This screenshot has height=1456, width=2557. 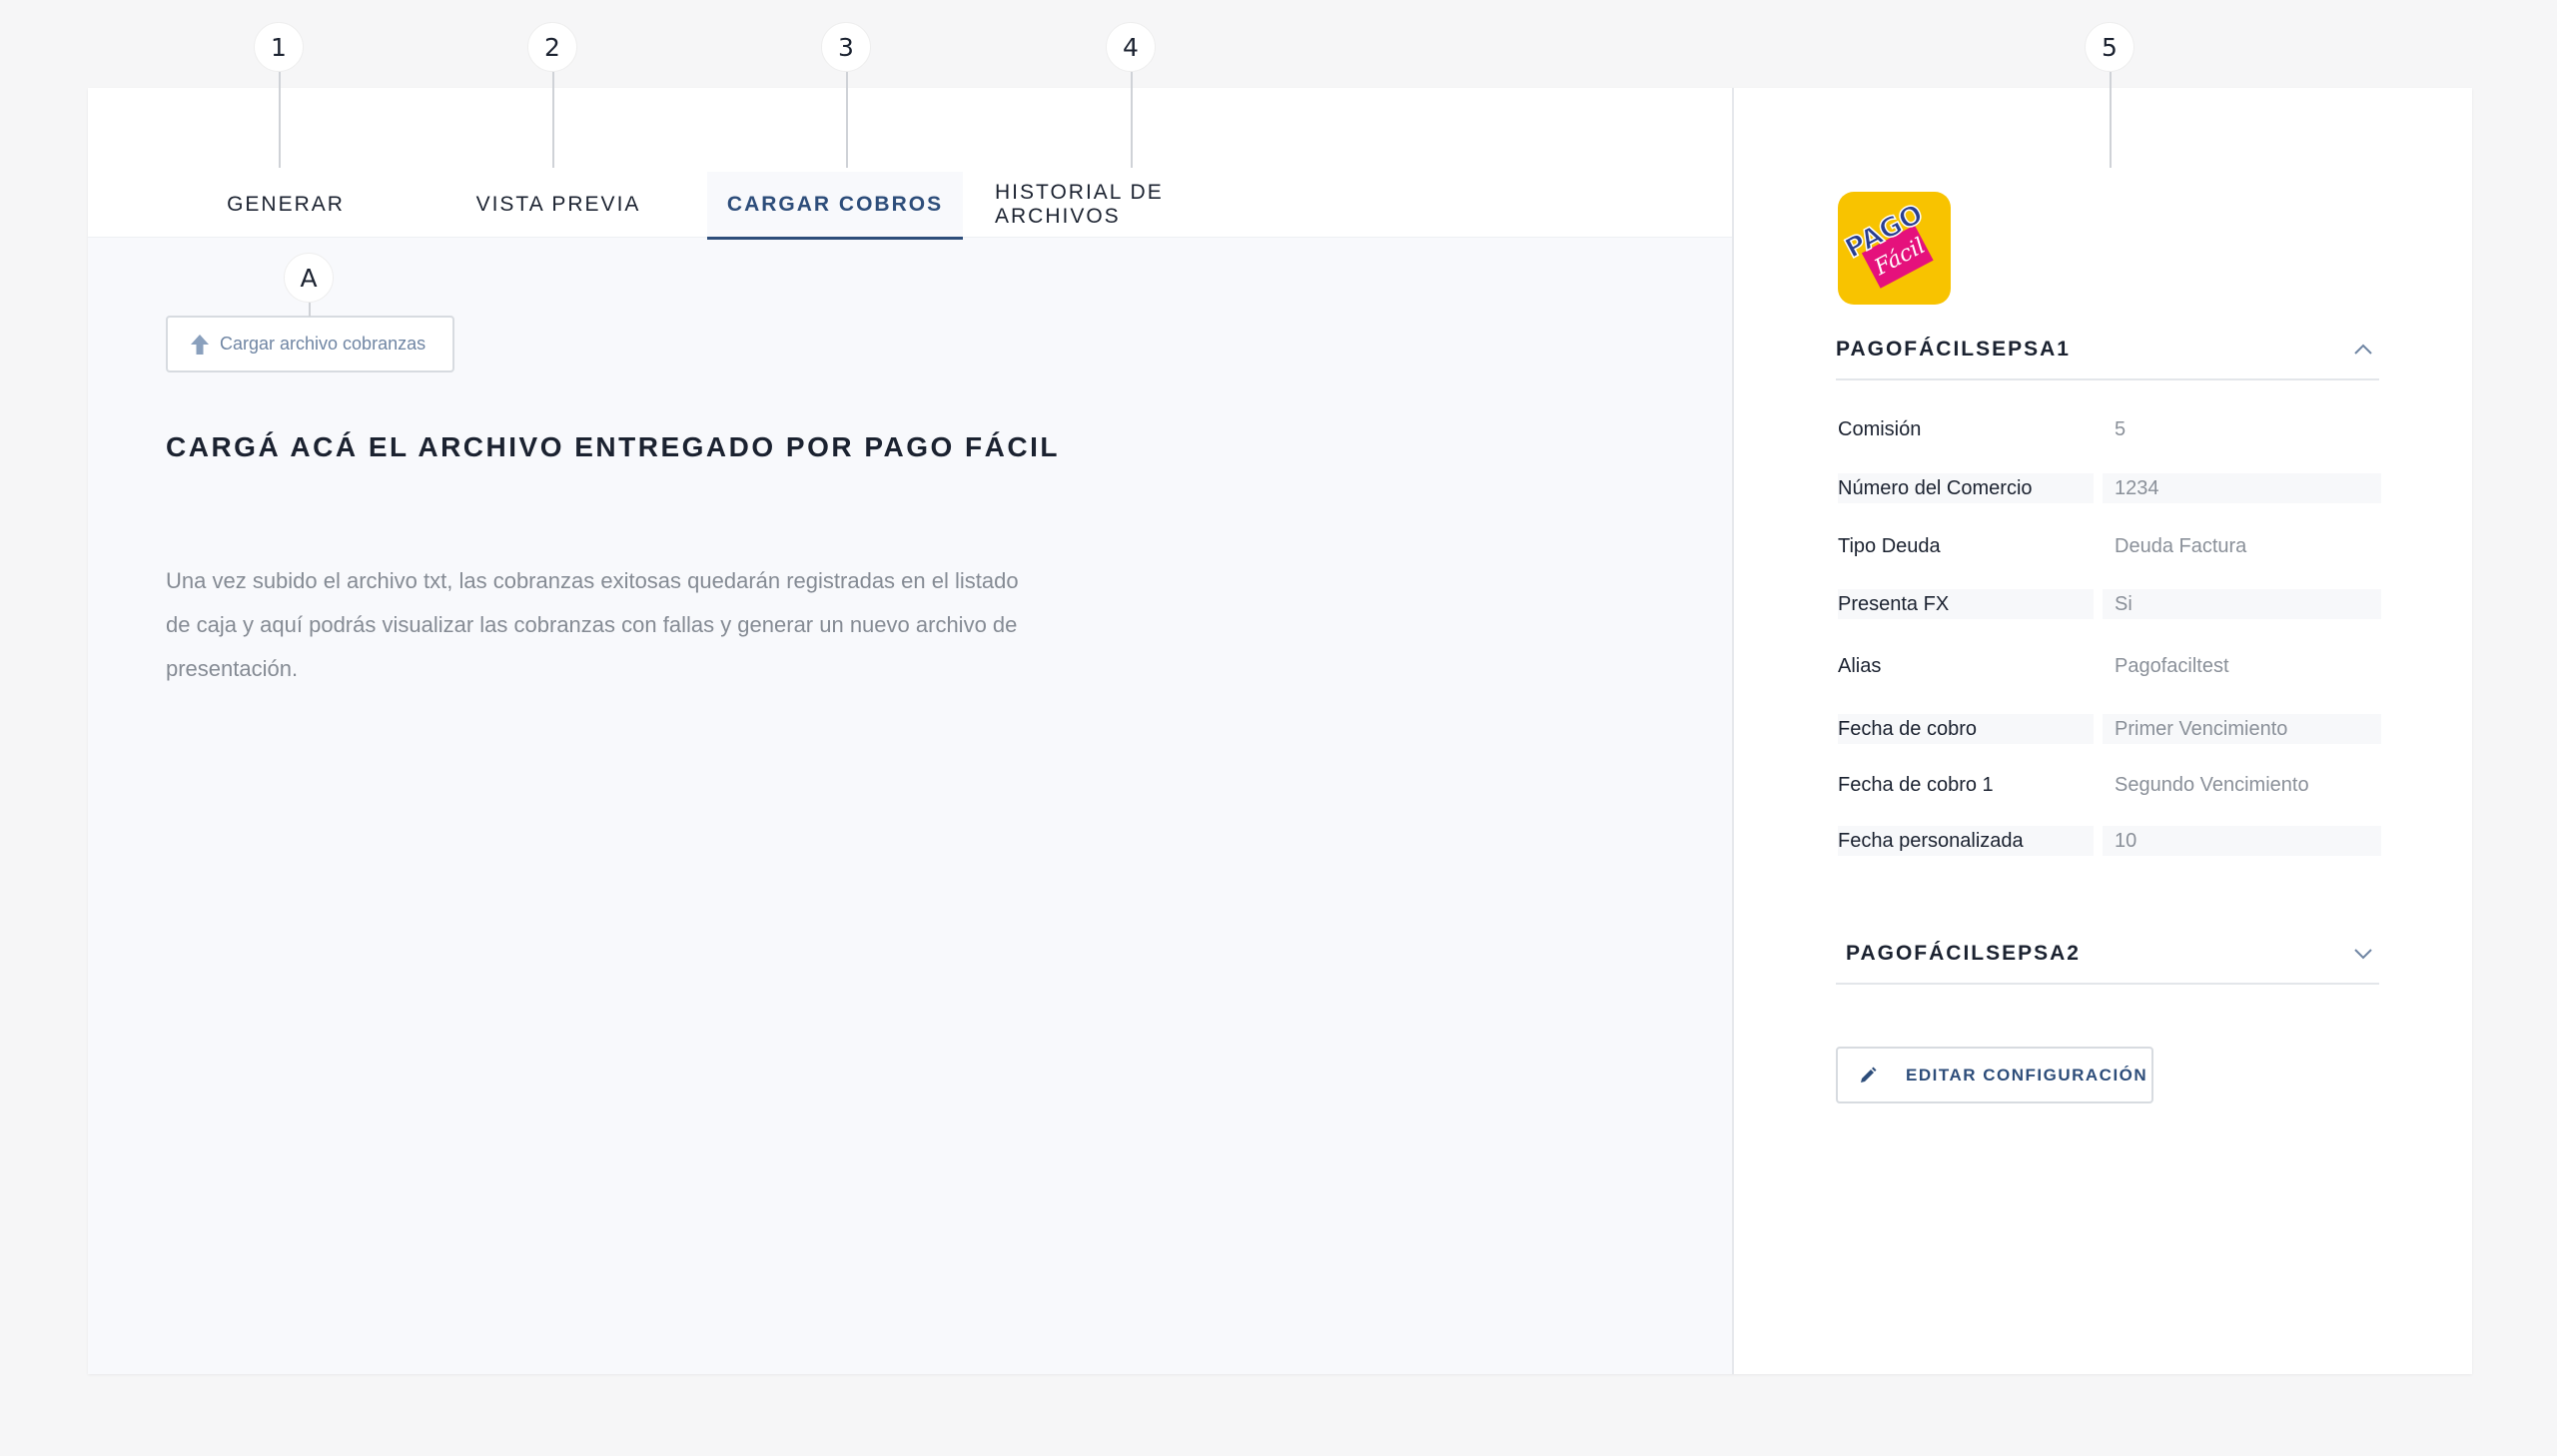 I want to click on config-value: 1234, so click(x=2242, y=488).